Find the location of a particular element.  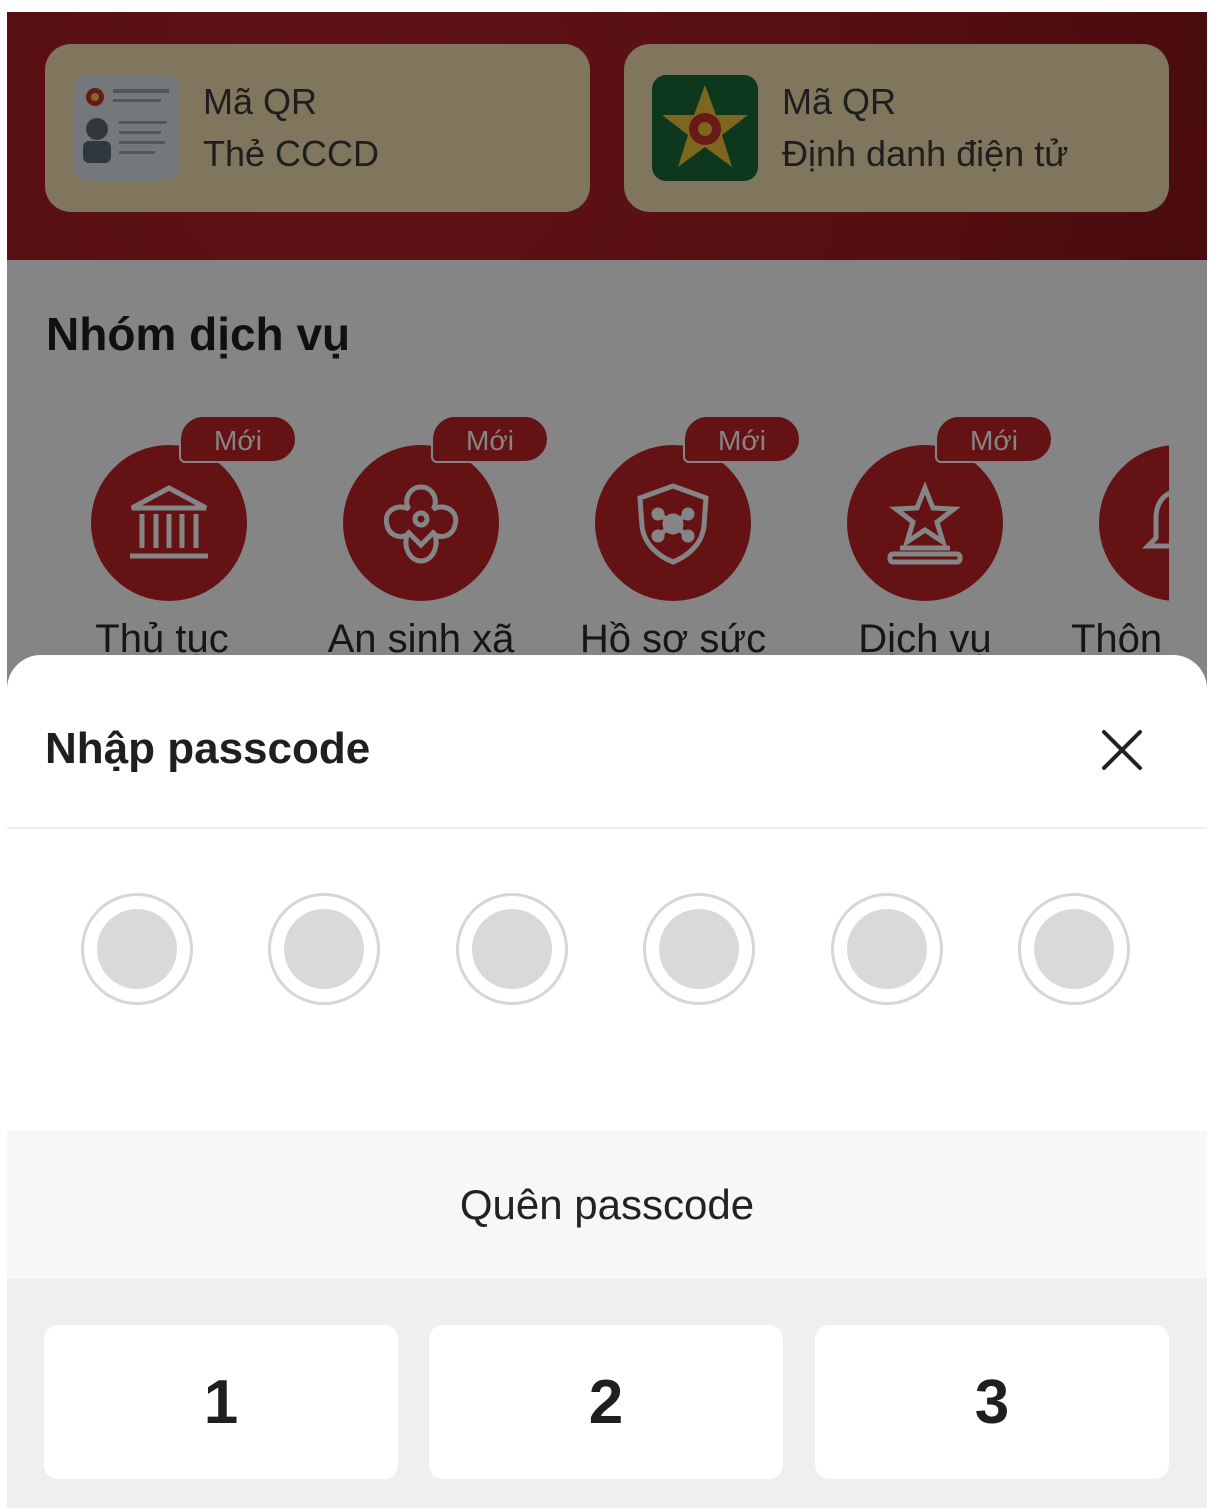

key-2: 2 is located at coordinates (606, 1402).